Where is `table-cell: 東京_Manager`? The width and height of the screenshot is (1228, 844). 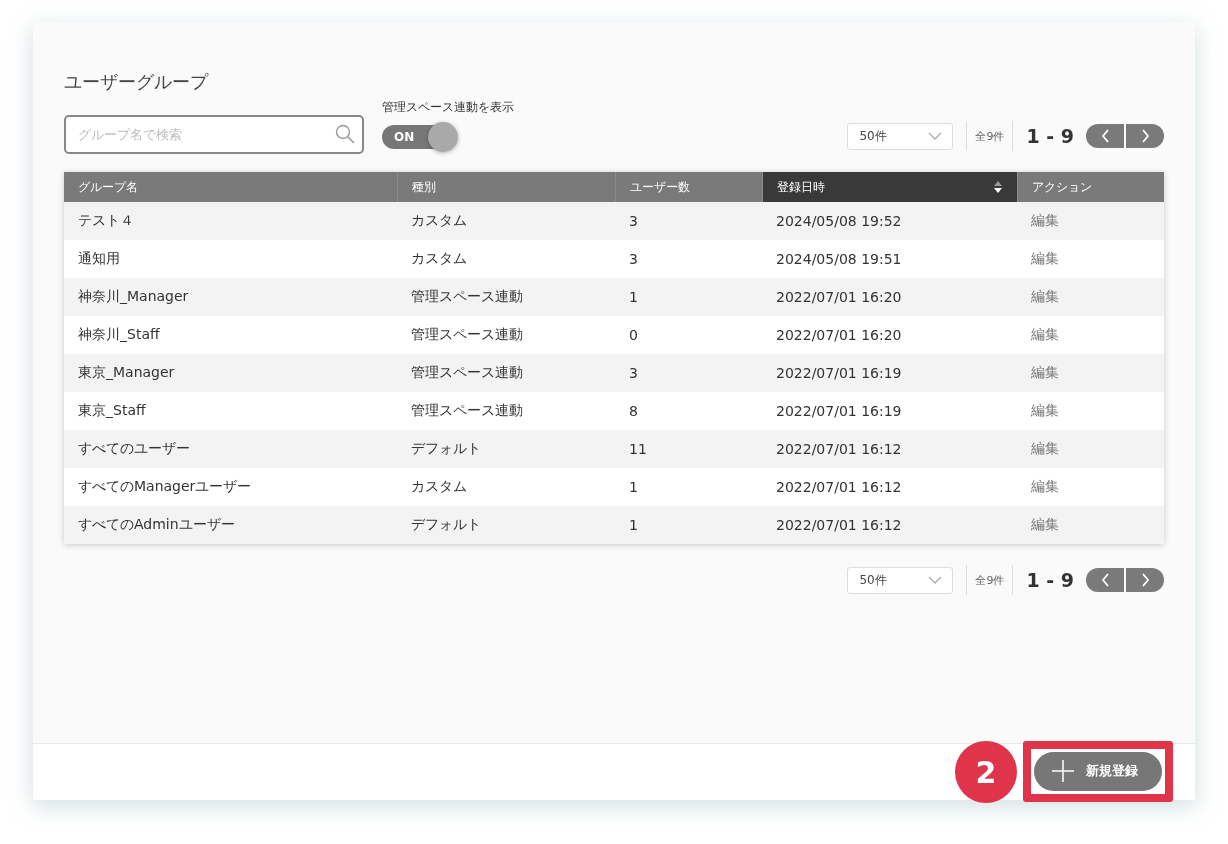 table-cell: 東京_Manager is located at coordinates (230, 373).